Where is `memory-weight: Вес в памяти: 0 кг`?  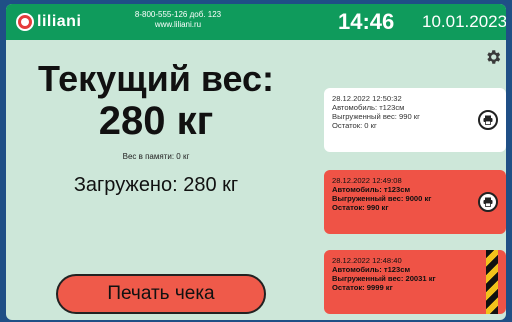 memory-weight: Вес в памяти: 0 кг is located at coordinates (156, 156).